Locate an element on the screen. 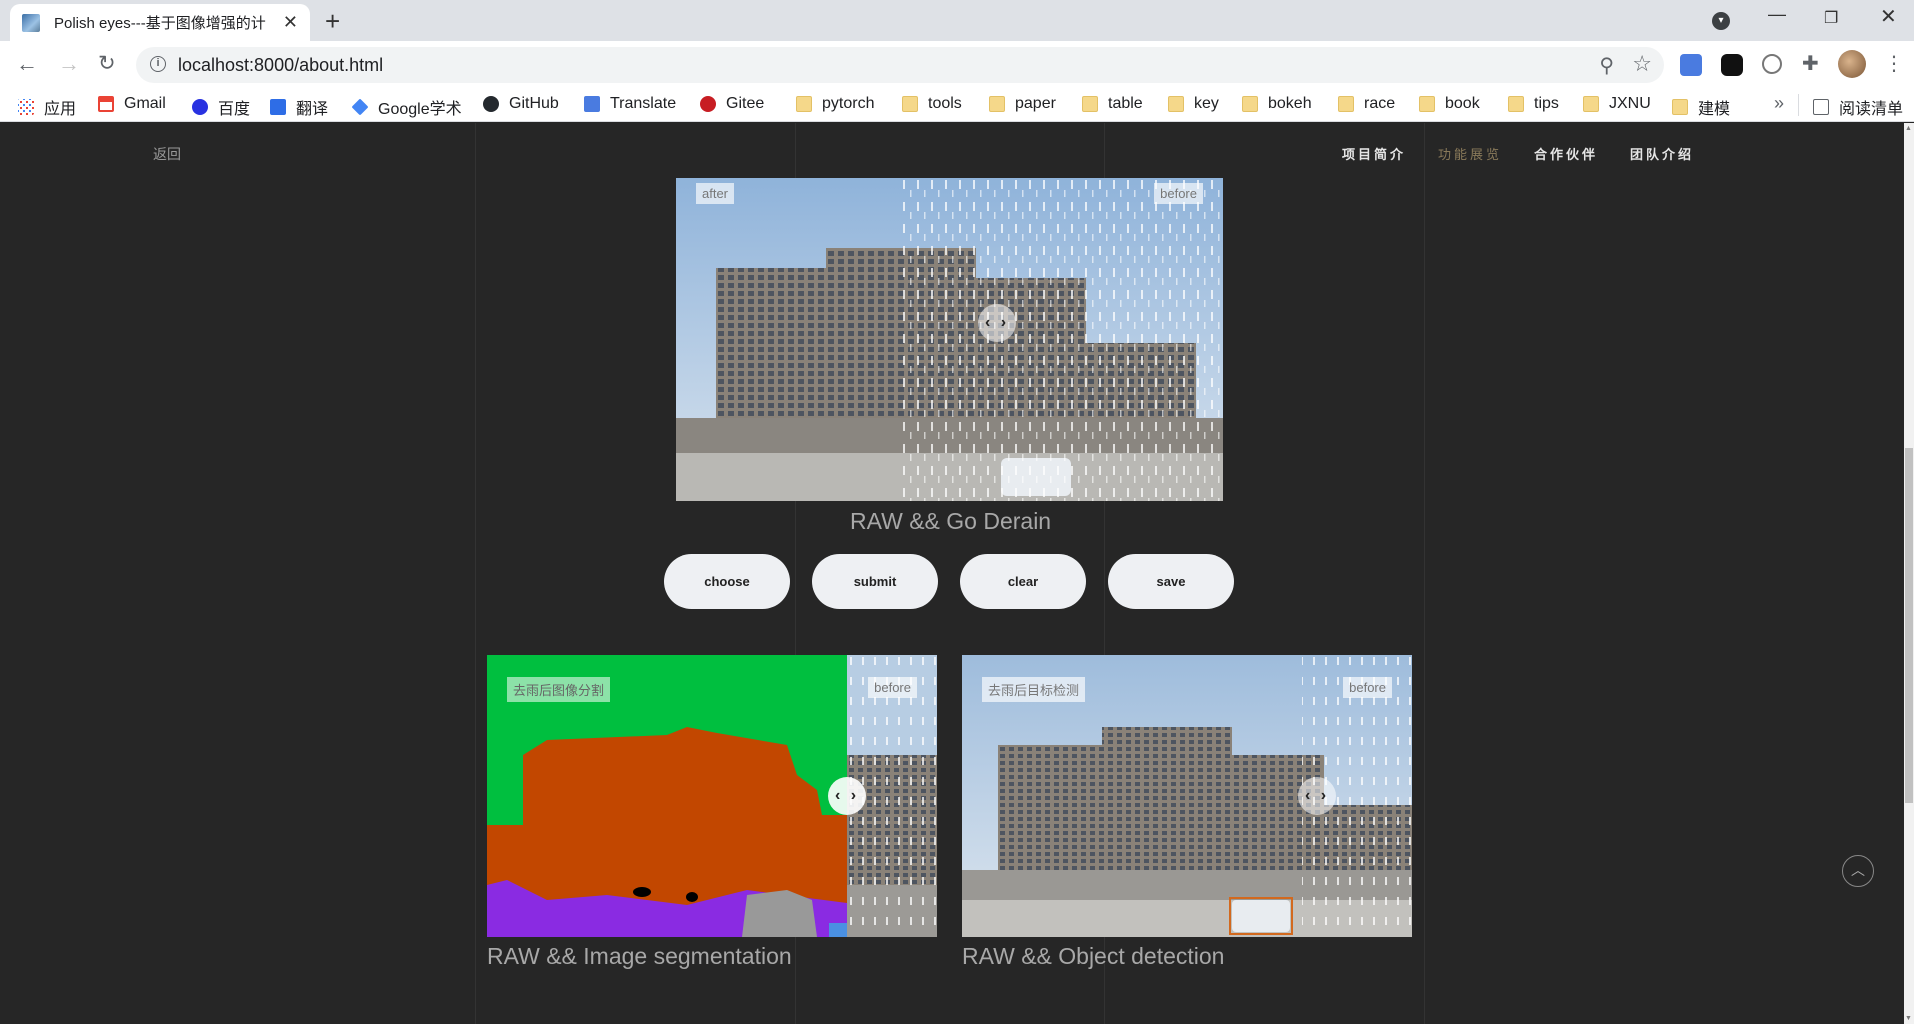 Image resolution: width=1914 pixels, height=1024 pixels. bookmark-label: 翻译 is located at coordinates (312, 109).